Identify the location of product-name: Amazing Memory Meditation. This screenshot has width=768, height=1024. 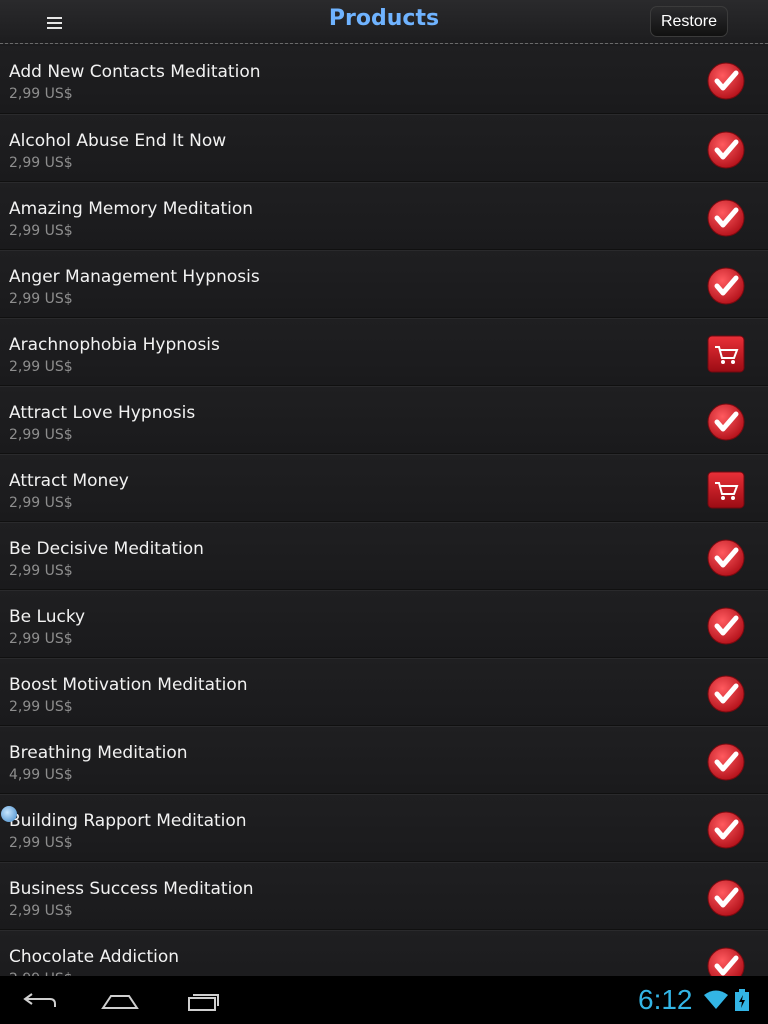
(131, 209).